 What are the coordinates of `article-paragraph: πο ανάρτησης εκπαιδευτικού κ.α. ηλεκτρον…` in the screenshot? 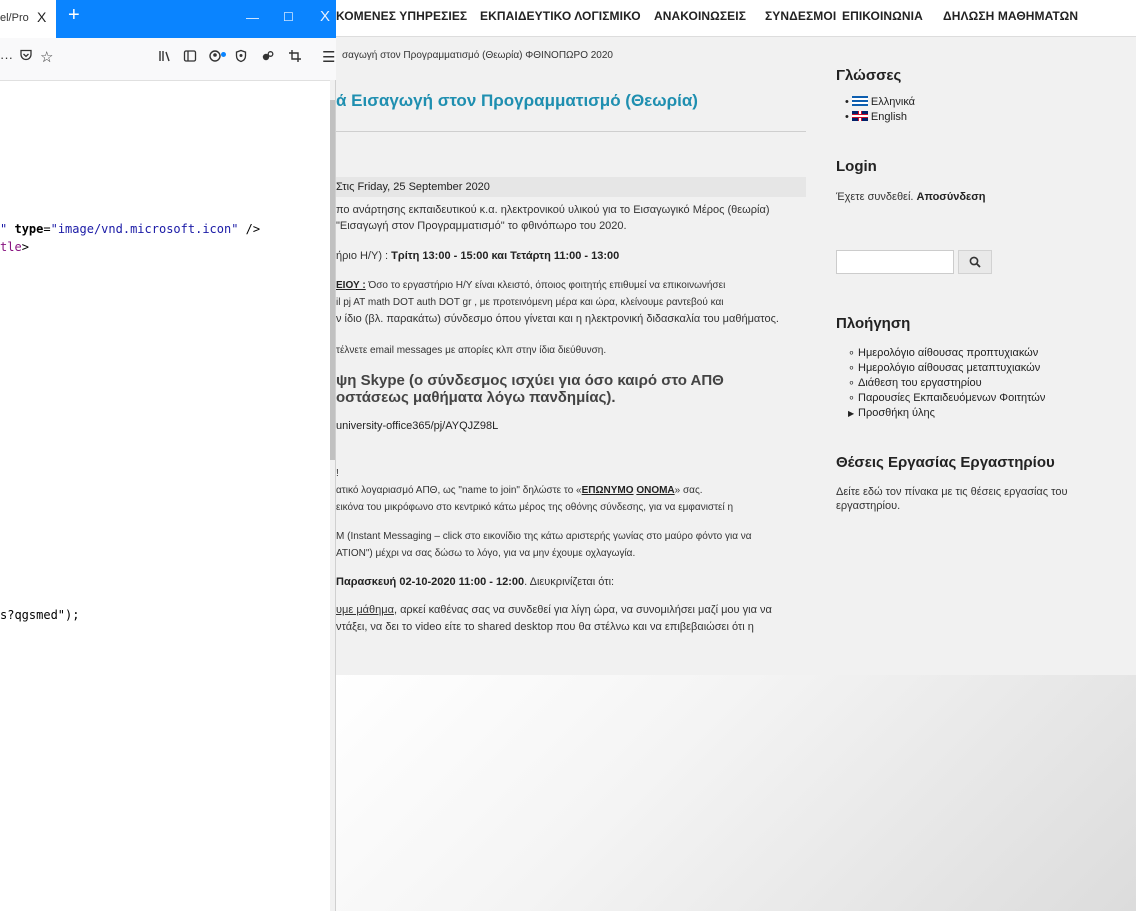 It's located at (553, 210).